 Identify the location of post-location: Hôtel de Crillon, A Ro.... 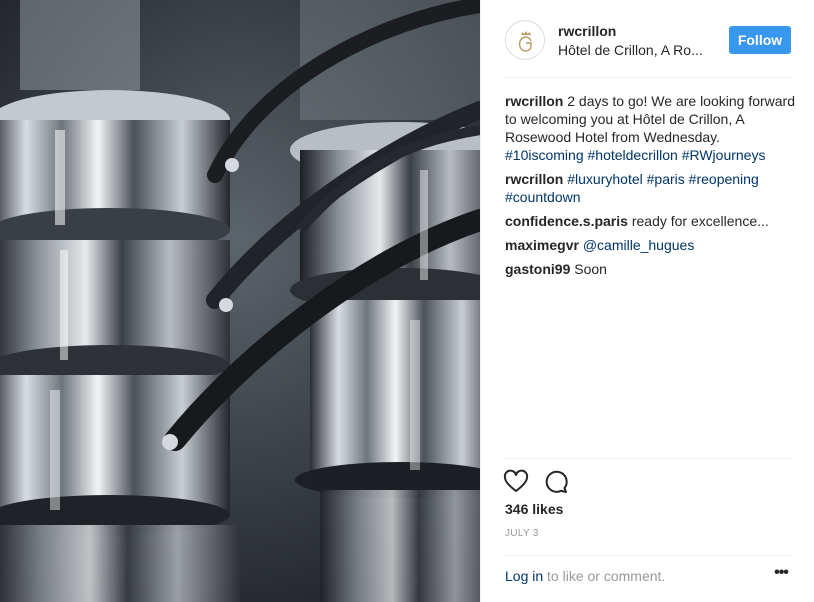
(630, 50).